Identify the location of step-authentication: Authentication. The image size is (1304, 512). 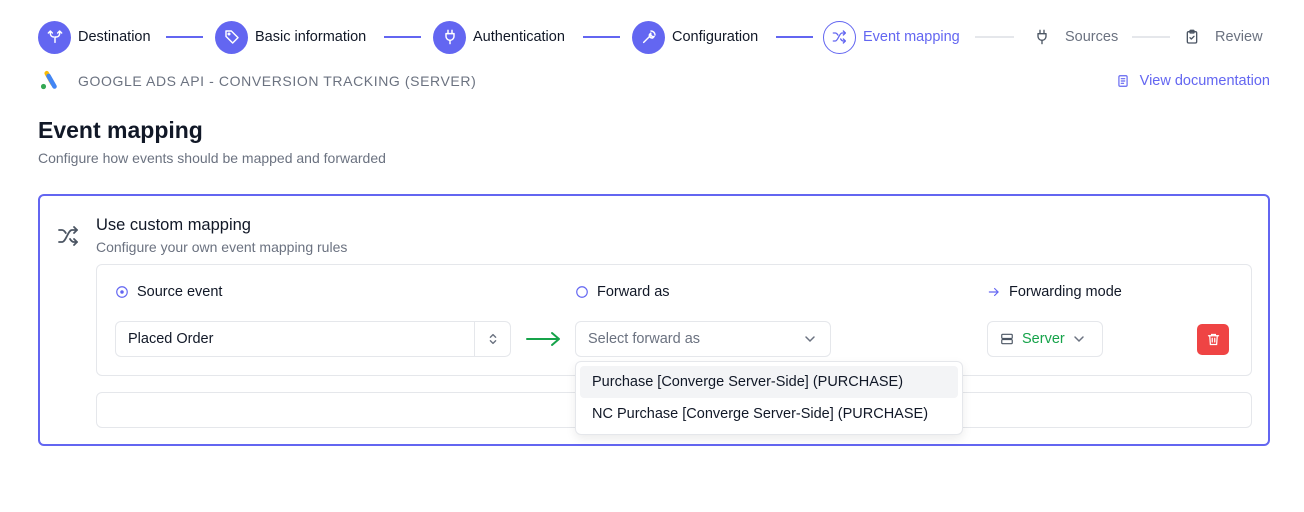
(499, 37).